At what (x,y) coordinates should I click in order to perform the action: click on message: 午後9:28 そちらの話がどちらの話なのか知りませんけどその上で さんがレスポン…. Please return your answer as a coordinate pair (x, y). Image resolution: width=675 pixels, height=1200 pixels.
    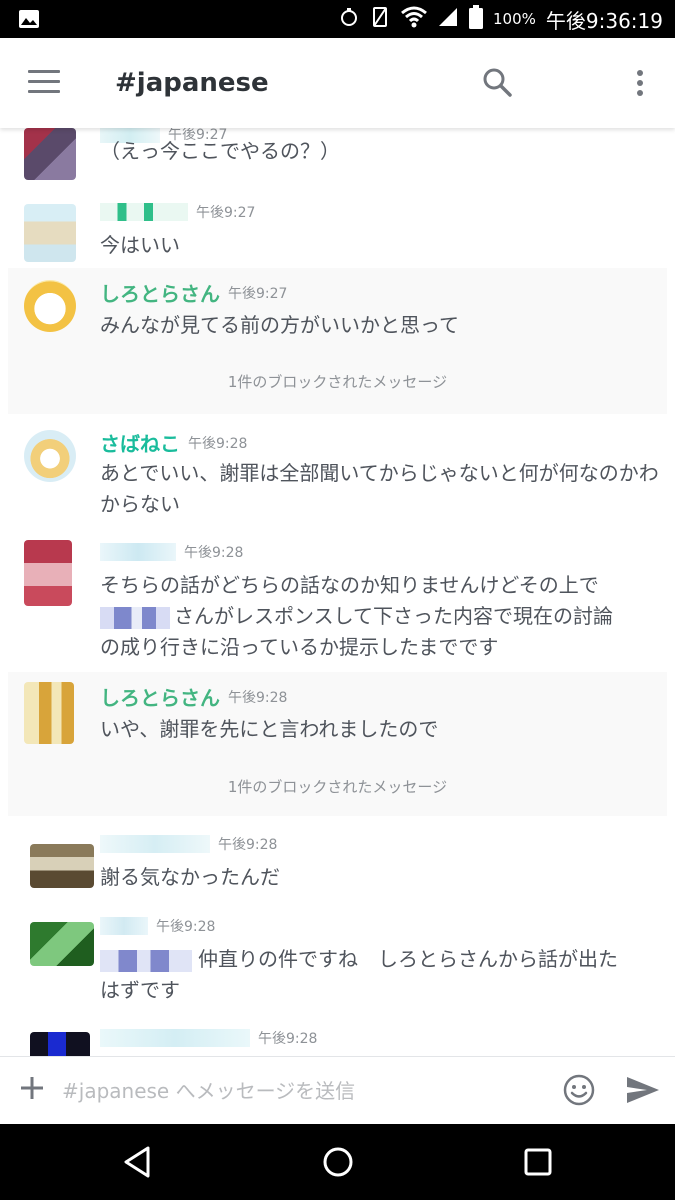
    Looking at the image, I should click on (337, 599).